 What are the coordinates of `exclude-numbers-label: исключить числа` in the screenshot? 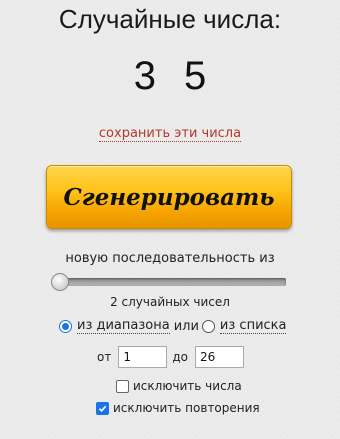 It's located at (187, 386).